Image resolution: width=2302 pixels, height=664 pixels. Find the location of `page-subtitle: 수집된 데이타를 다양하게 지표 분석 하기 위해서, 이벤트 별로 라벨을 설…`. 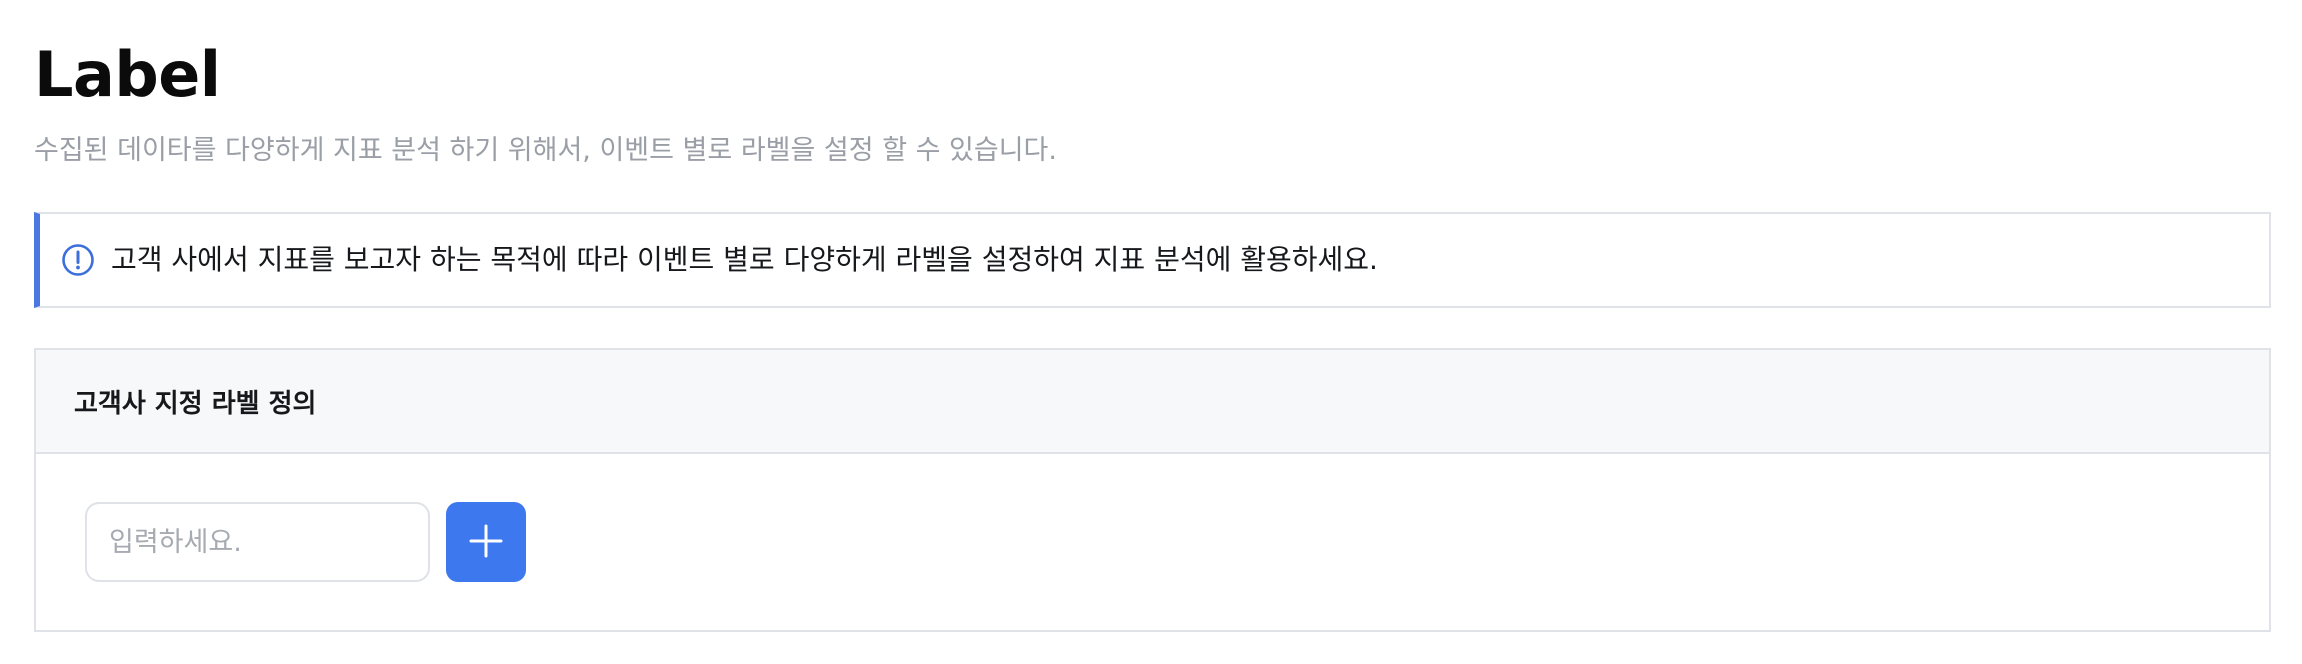

page-subtitle: 수집된 데이타를 다양하게 지표 분석 하기 위해서, 이벤트 별로 라벨을 설… is located at coordinates (545, 150).